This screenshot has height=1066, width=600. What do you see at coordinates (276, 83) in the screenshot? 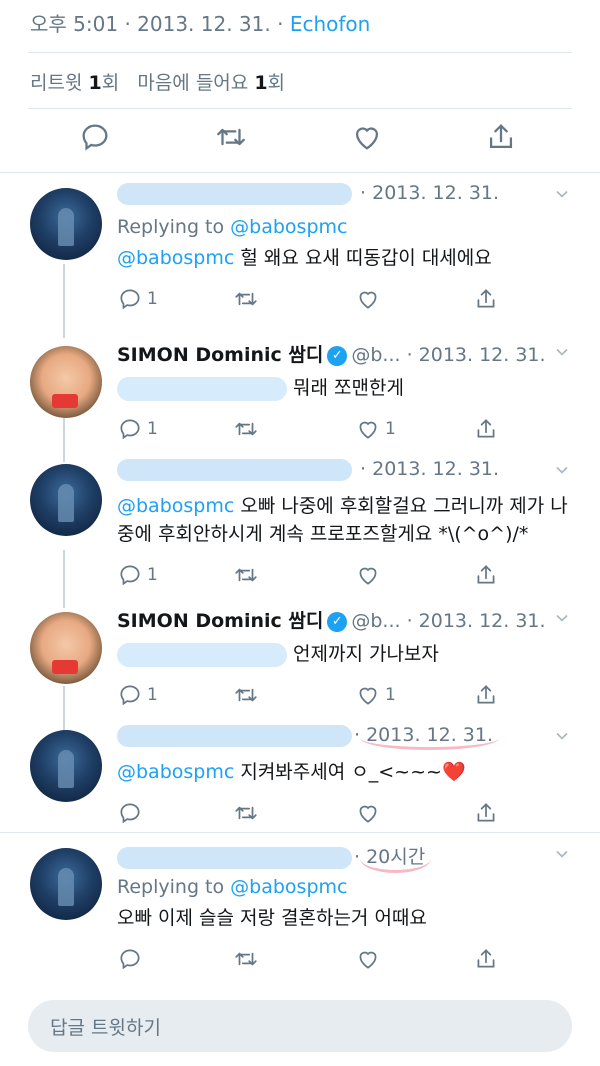
I see `likes-suffix: 회` at bounding box center [276, 83].